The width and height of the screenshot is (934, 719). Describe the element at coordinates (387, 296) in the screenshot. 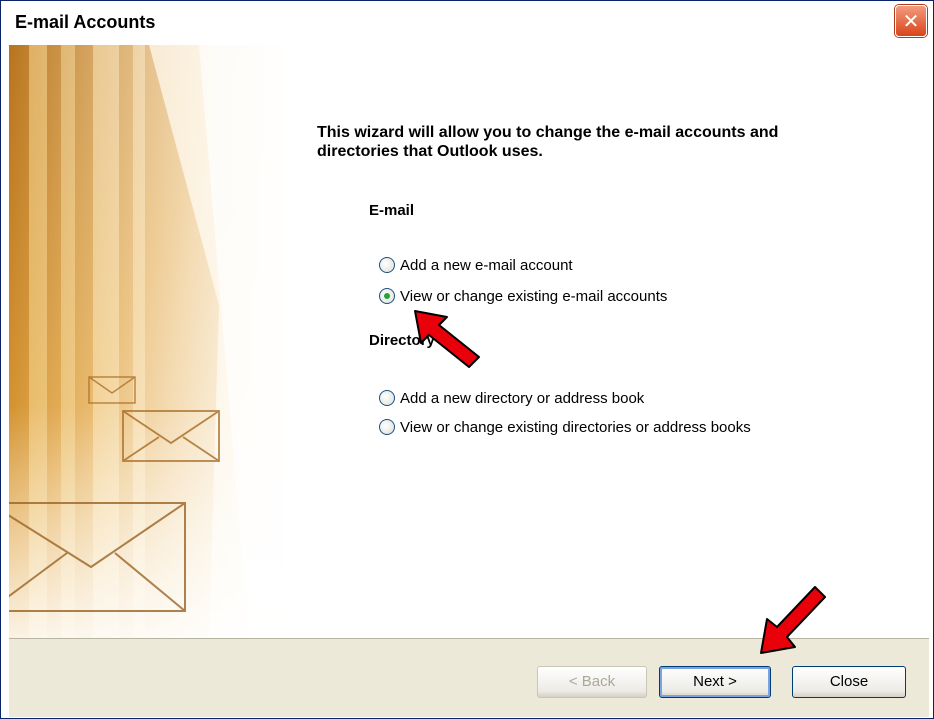

I see `radio-button-checked` at that location.